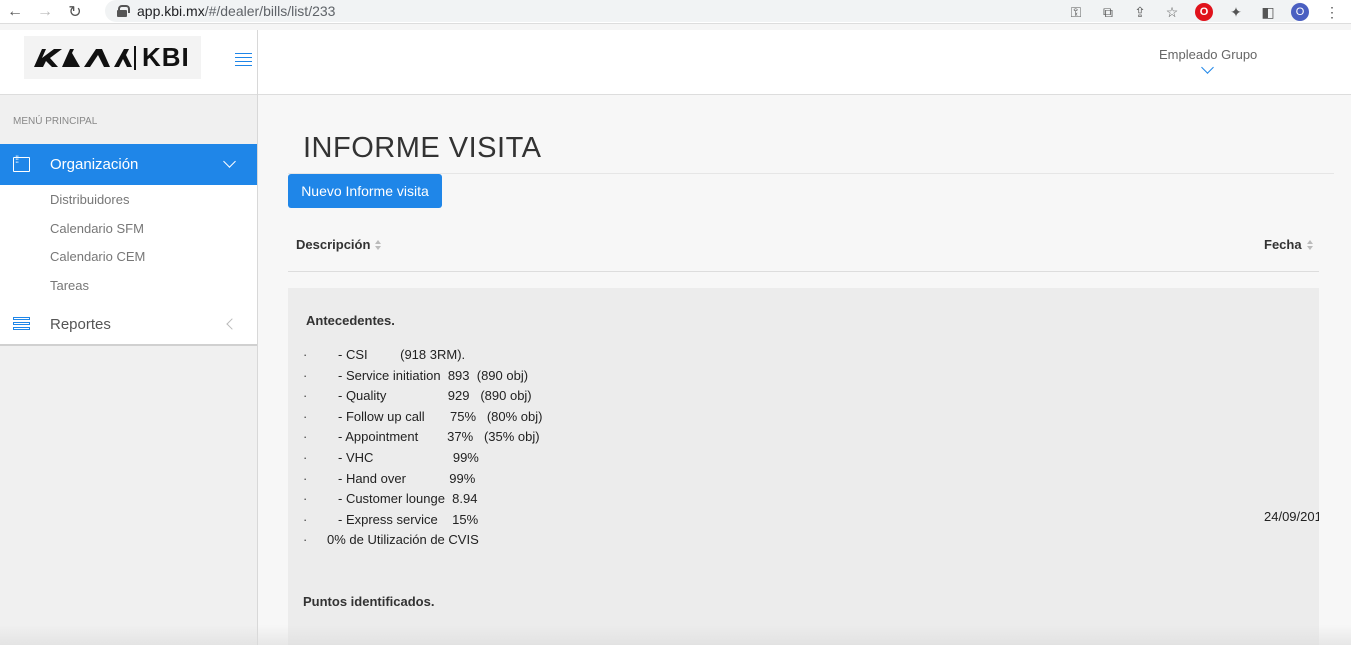 This screenshot has width=1351, height=645. What do you see at coordinates (391, 540) in the screenshot?
I see `list-item: · 0% de Utilización de CVIS` at bounding box center [391, 540].